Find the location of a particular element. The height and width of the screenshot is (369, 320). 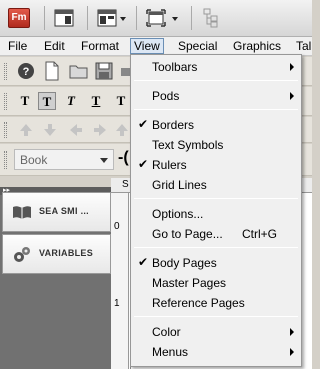

menu-table: Tal is located at coordinates (303, 46).